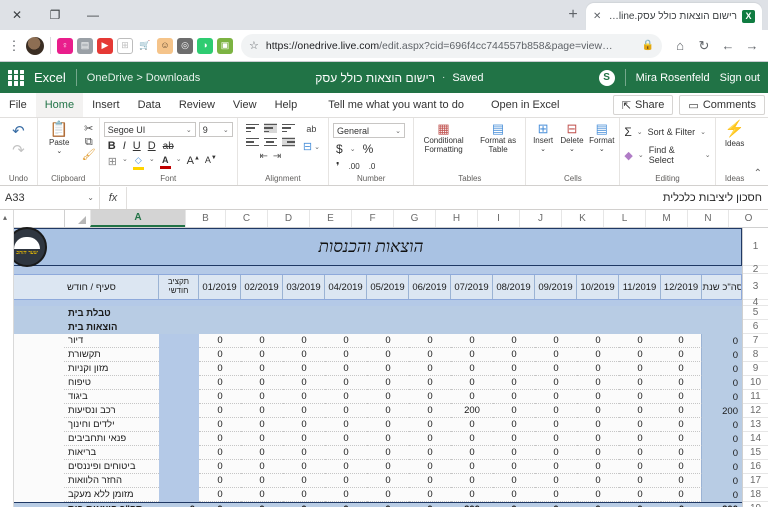  Describe the element at coordinates (220, 439) in the screenshot. I see `cell-C14: 0` at that location.